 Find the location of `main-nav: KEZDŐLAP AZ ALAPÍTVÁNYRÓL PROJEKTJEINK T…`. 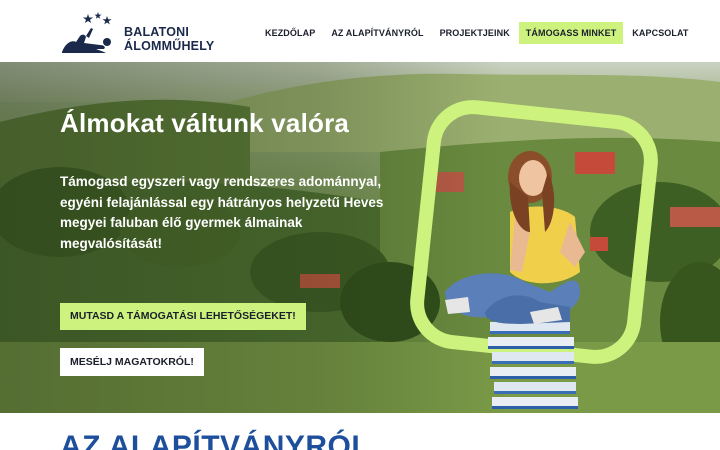

main-nav: KEZDŐLAP AZ ALAPÍTVÁNYRÓL PROJEKTJEINK T… is located at coordinates (478, 33).